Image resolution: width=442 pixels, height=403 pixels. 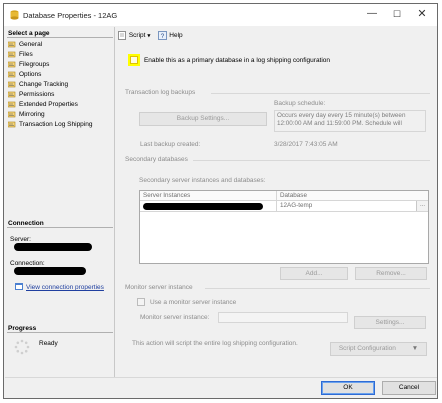 What do you see at coordinates (148, 36) in the screenshot?
I see `script-dropdown-icon: ▾` at bounding box center [148, 36].